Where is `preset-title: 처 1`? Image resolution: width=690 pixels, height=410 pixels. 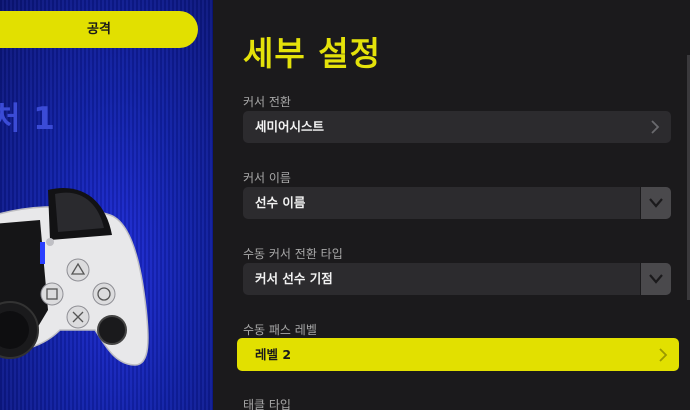 preset-title: 처 1 is located at coordinates (28, 119).